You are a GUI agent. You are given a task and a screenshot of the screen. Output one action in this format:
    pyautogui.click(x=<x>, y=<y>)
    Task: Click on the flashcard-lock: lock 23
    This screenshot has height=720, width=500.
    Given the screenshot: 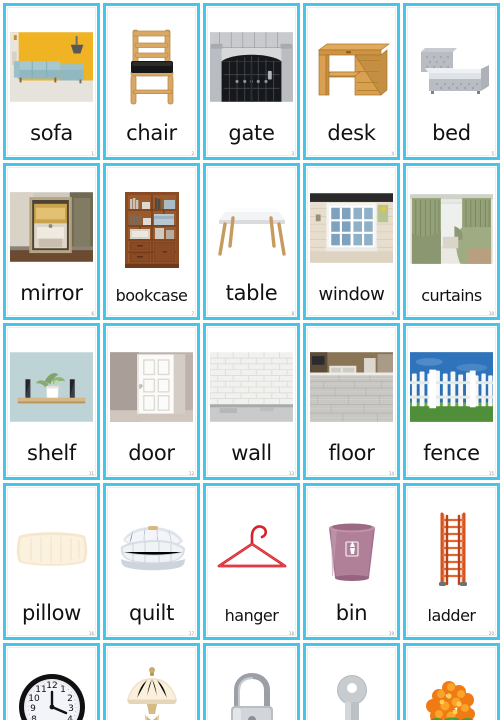 What is the action you would take?
    pyautogui.click(x=251, y=681)
    